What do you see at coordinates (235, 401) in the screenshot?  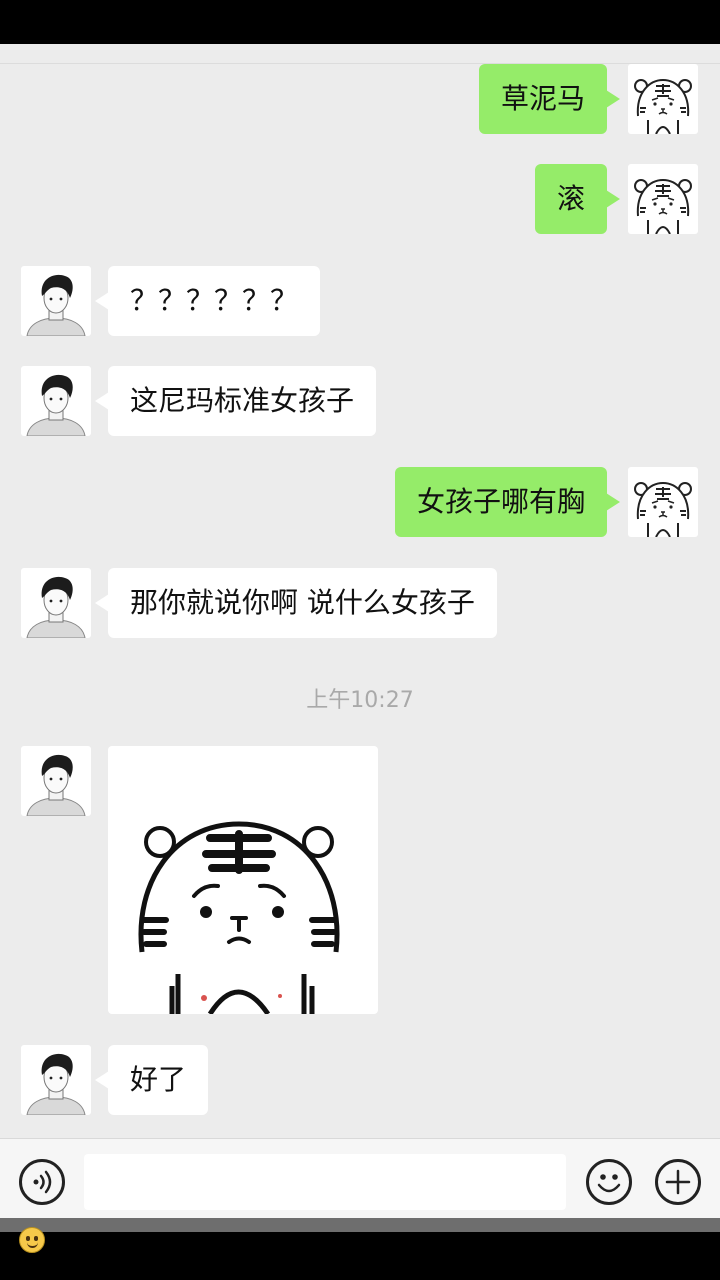 I see `message-bubble-incoming: 这尼玛标准女孩子` at bounding box center [235, 401].